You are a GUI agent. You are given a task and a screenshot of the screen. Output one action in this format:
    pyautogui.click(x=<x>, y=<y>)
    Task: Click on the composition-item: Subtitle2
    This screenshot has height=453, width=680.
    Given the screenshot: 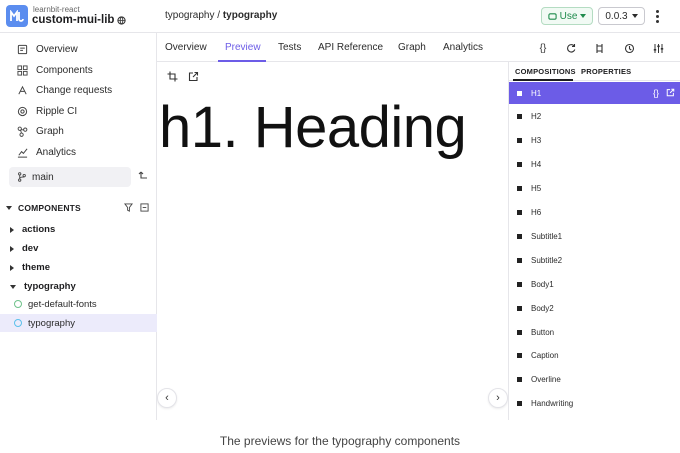 What is the action you would take?
    pyautogui.click(x=594, y=260)
    